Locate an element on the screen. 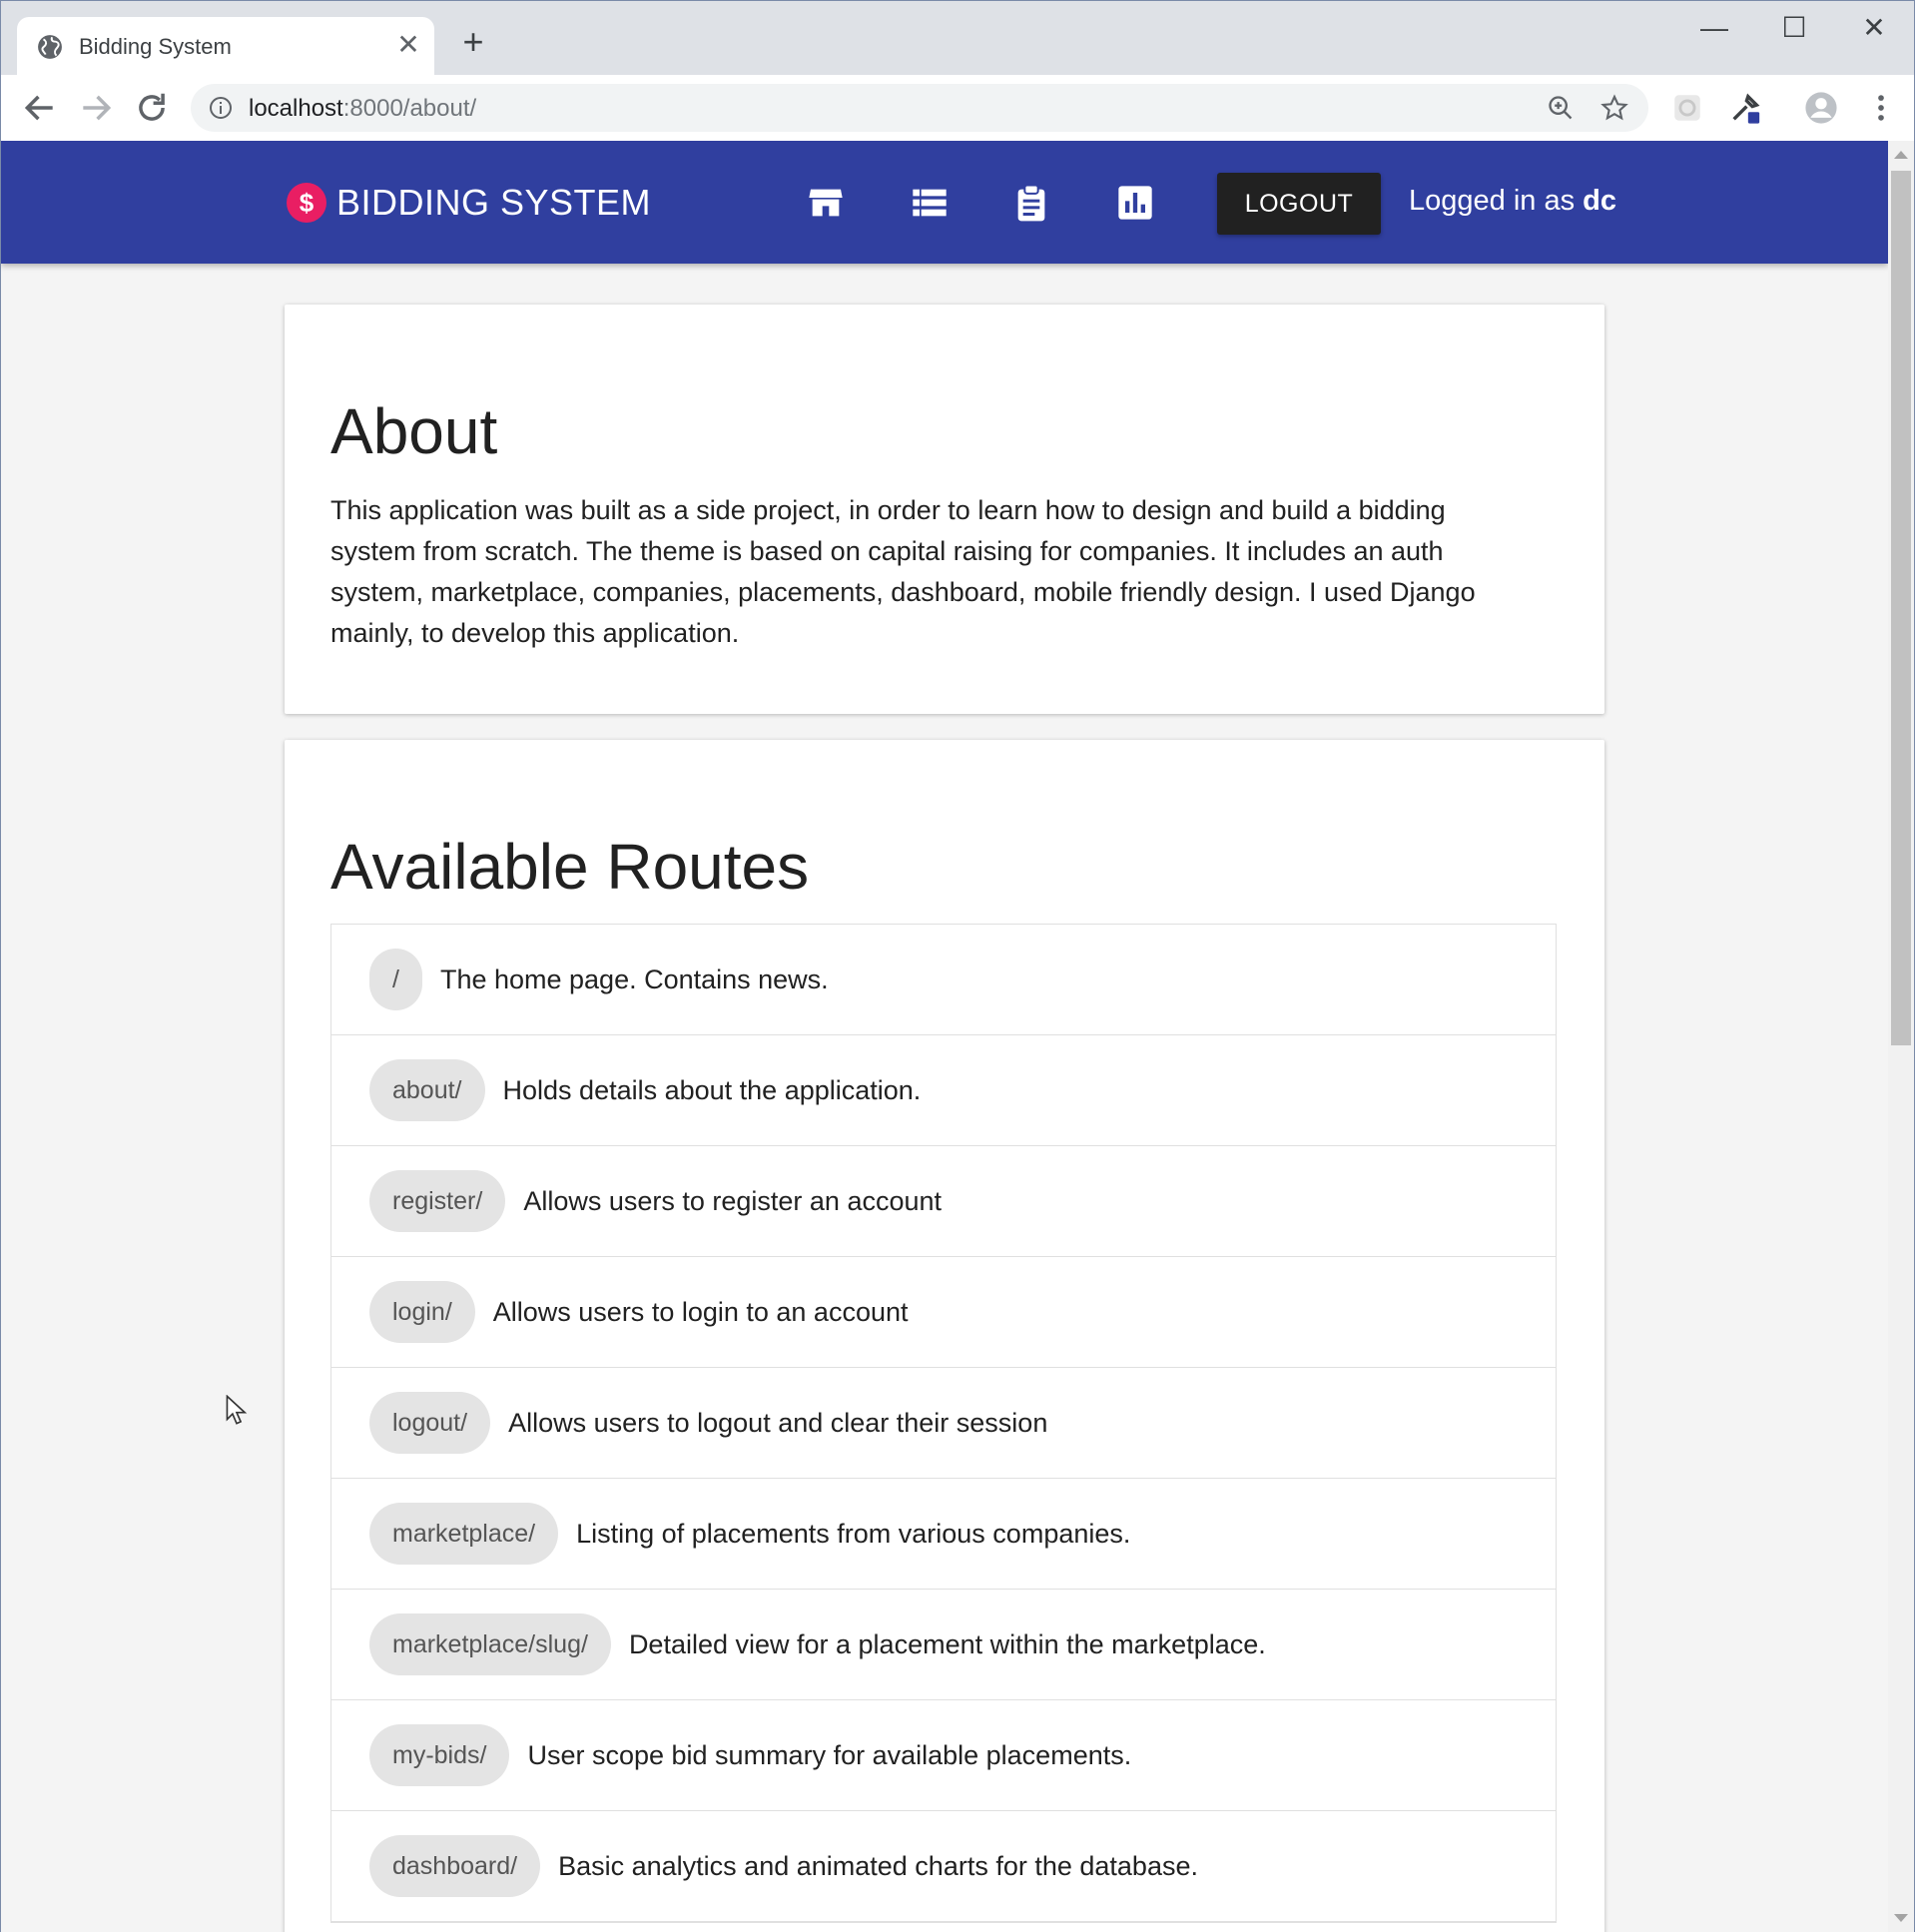 The height and width of the screenshot is (1932, 1915). list-icon is located at coordinates (930, 203).